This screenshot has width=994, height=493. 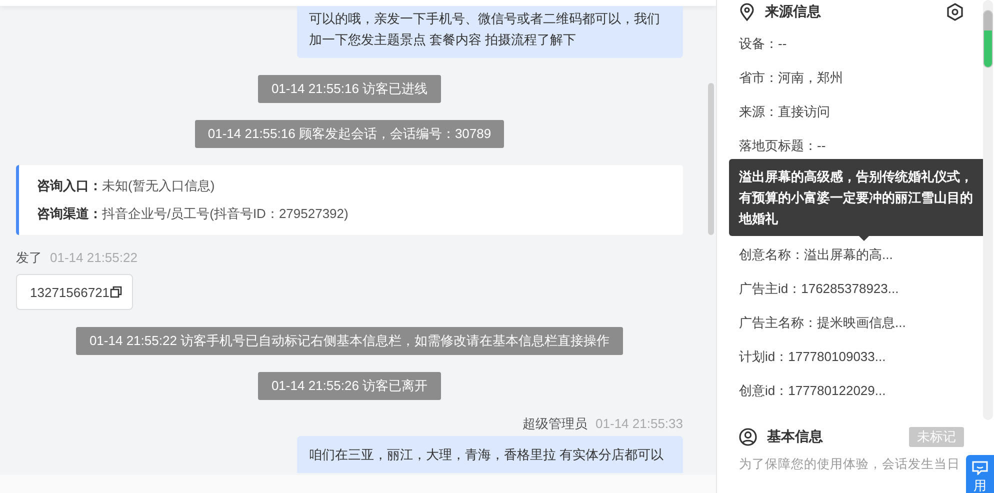 I want to click on location-pin-icon, so click(x=747, y=12).